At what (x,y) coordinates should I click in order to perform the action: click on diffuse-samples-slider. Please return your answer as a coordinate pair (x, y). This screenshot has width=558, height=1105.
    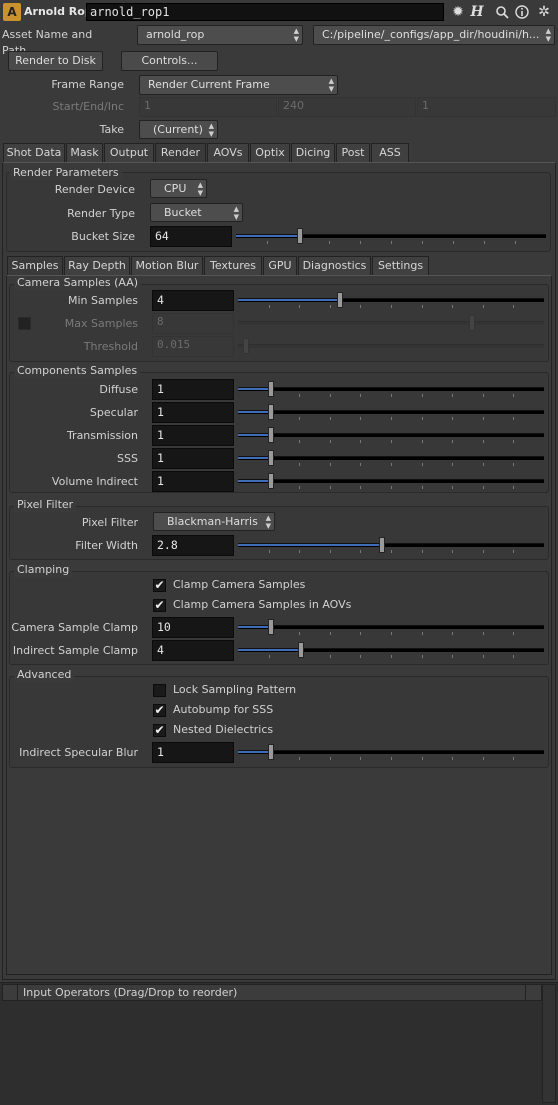
    Looking at the image, I should click on (391, 389).